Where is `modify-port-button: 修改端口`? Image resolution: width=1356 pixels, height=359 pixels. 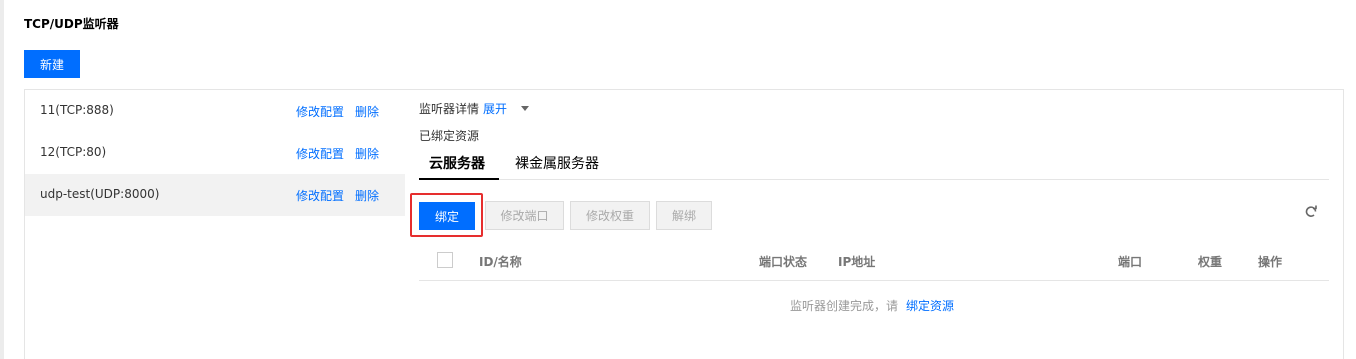
modify-port-button: 修改端口 is located at coordinates (524, 215).